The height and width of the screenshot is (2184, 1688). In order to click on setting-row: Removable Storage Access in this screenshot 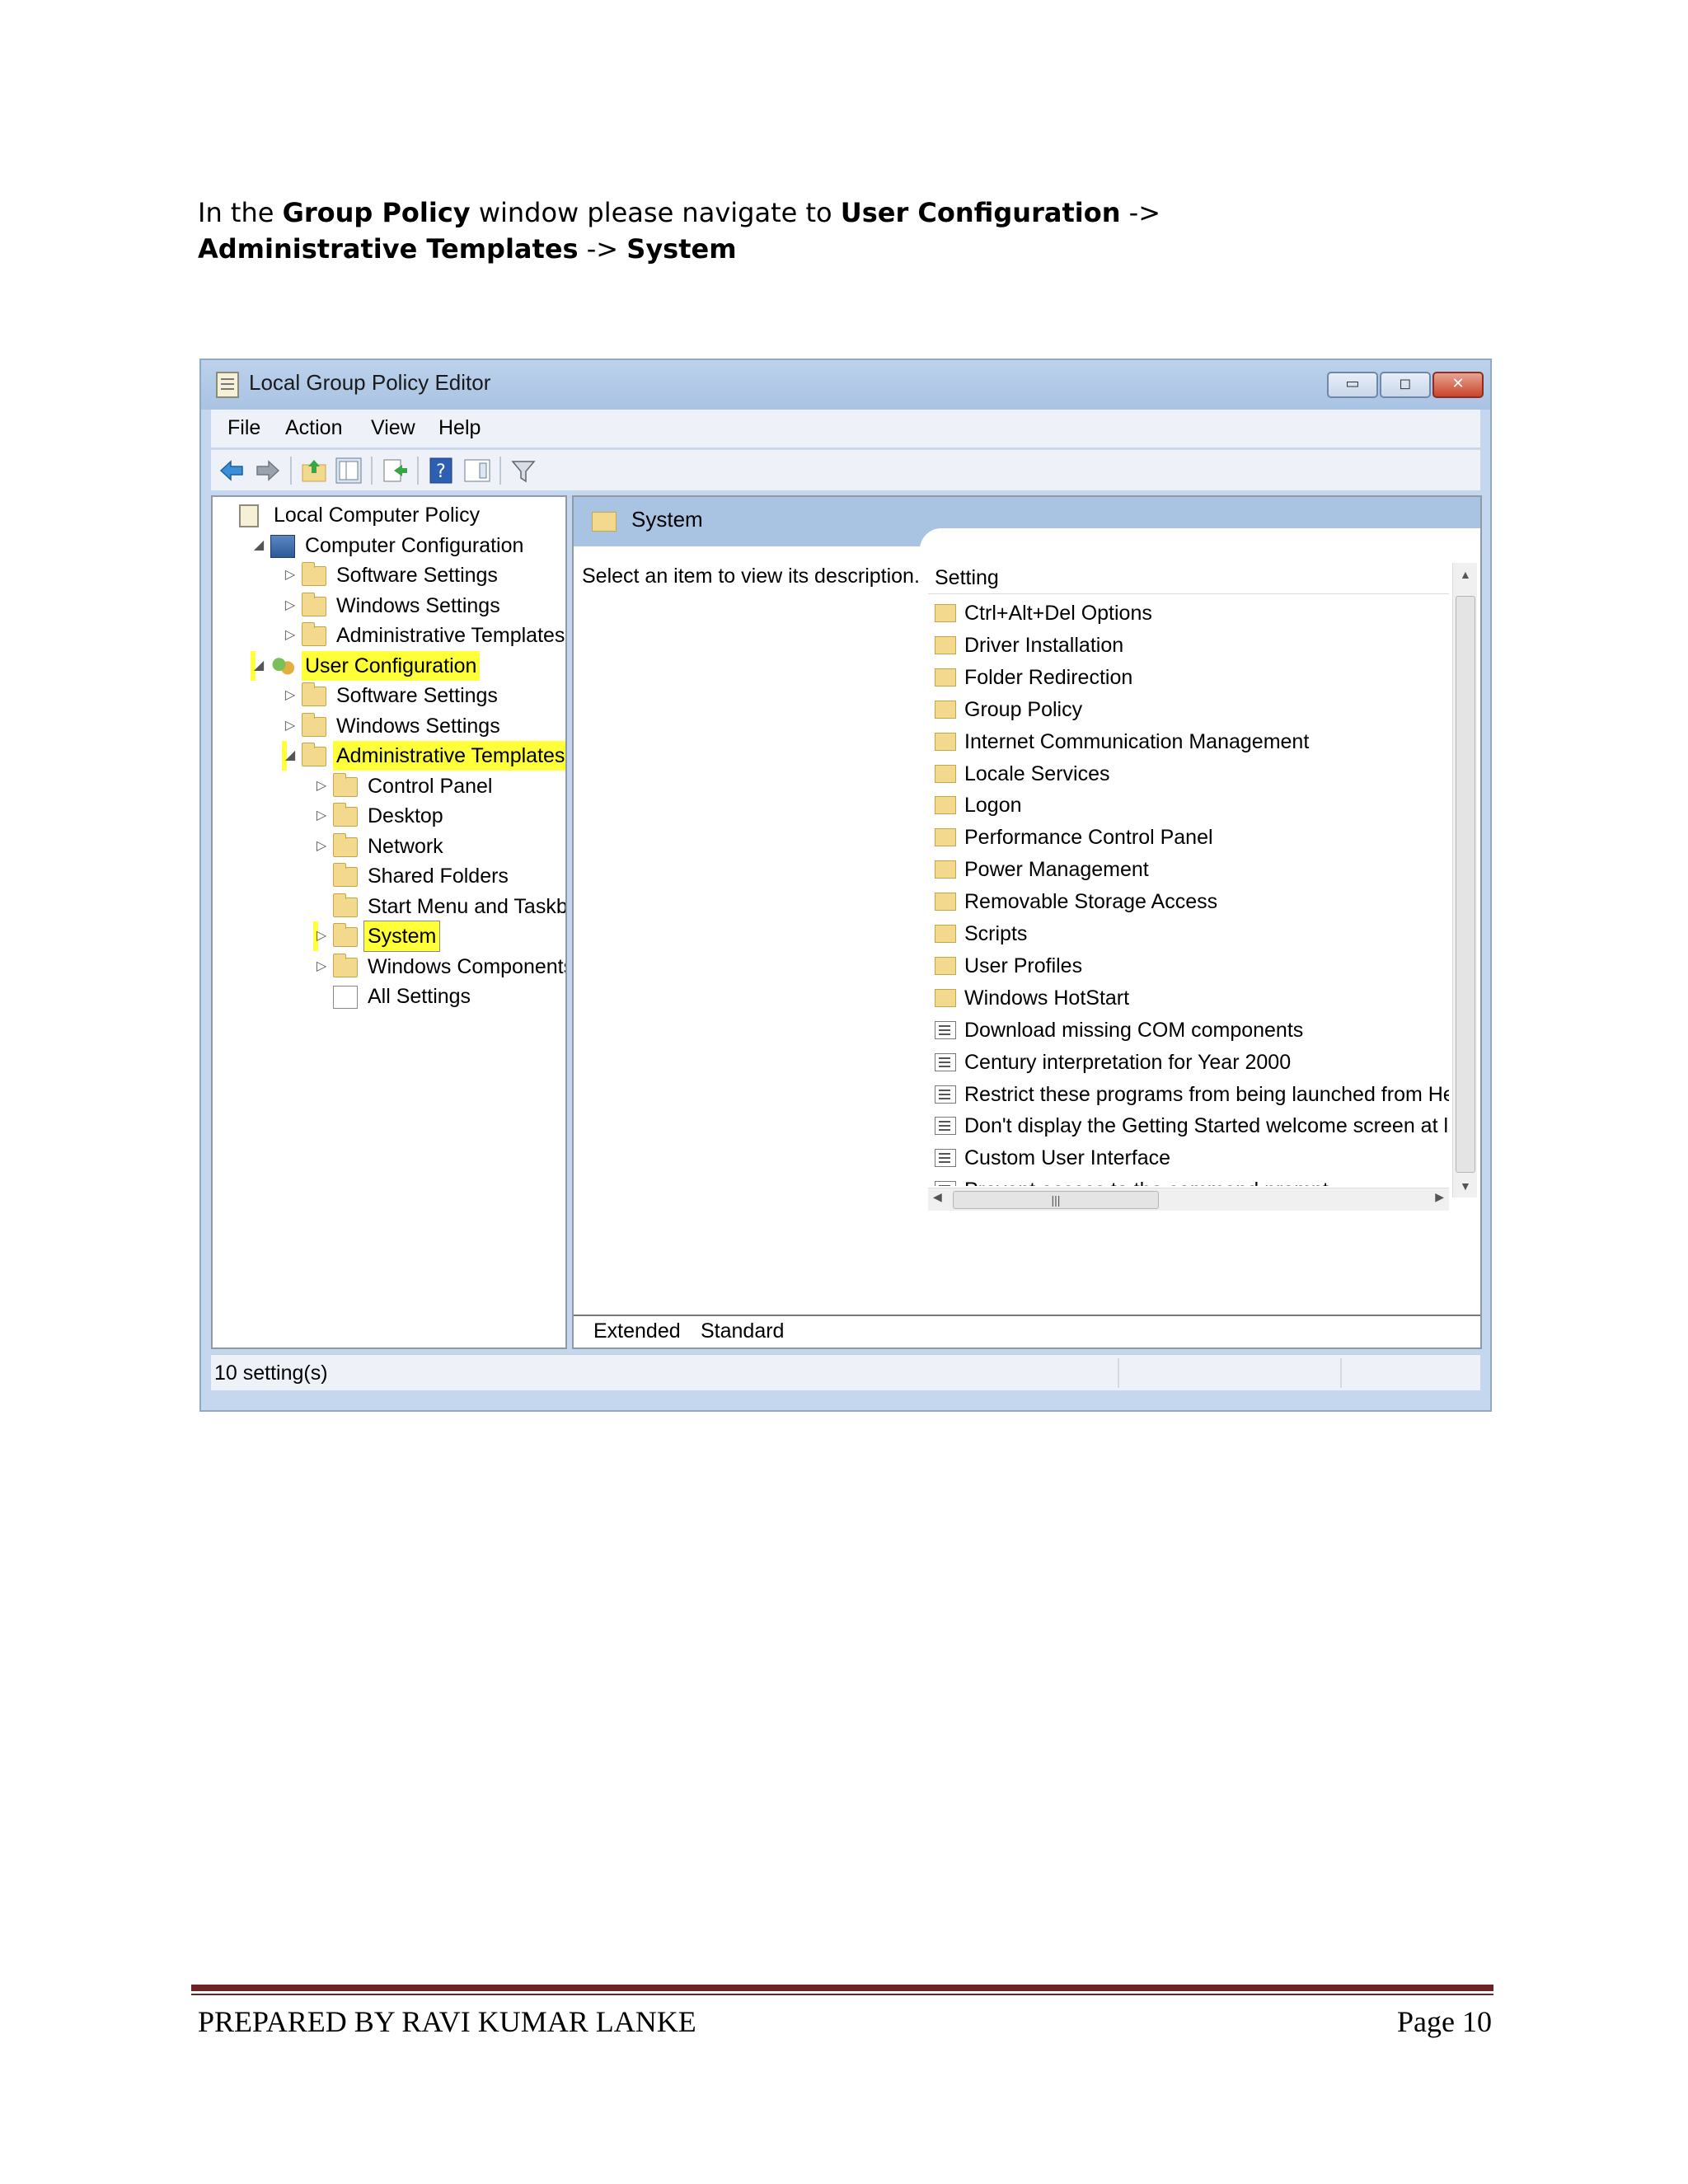, I will do `click(1188, 901)`.